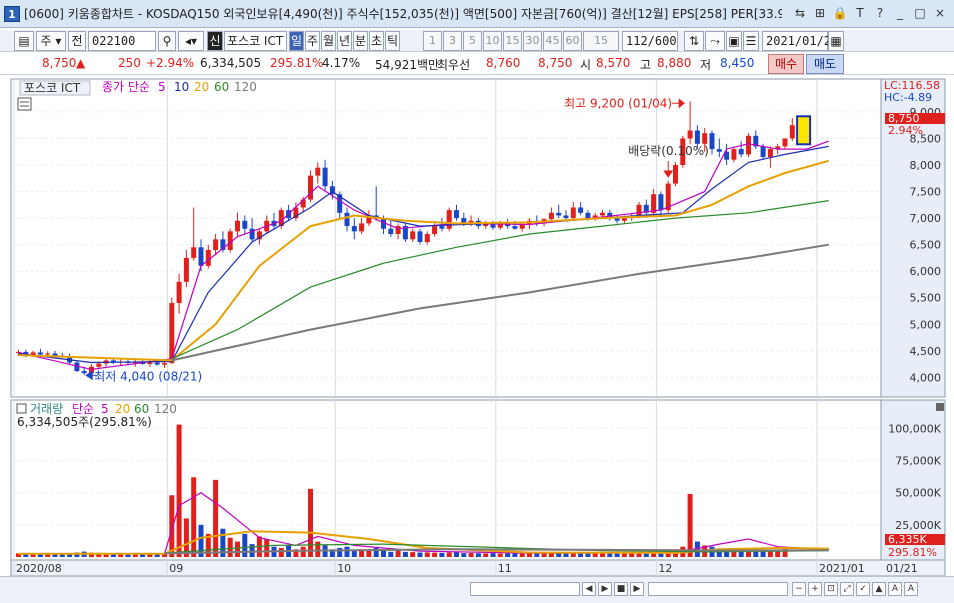 The image size is (954, 603). Describe the element at coordinates (847, 589) in the screenshot. I see `expand-icon: ⤢` at that location.